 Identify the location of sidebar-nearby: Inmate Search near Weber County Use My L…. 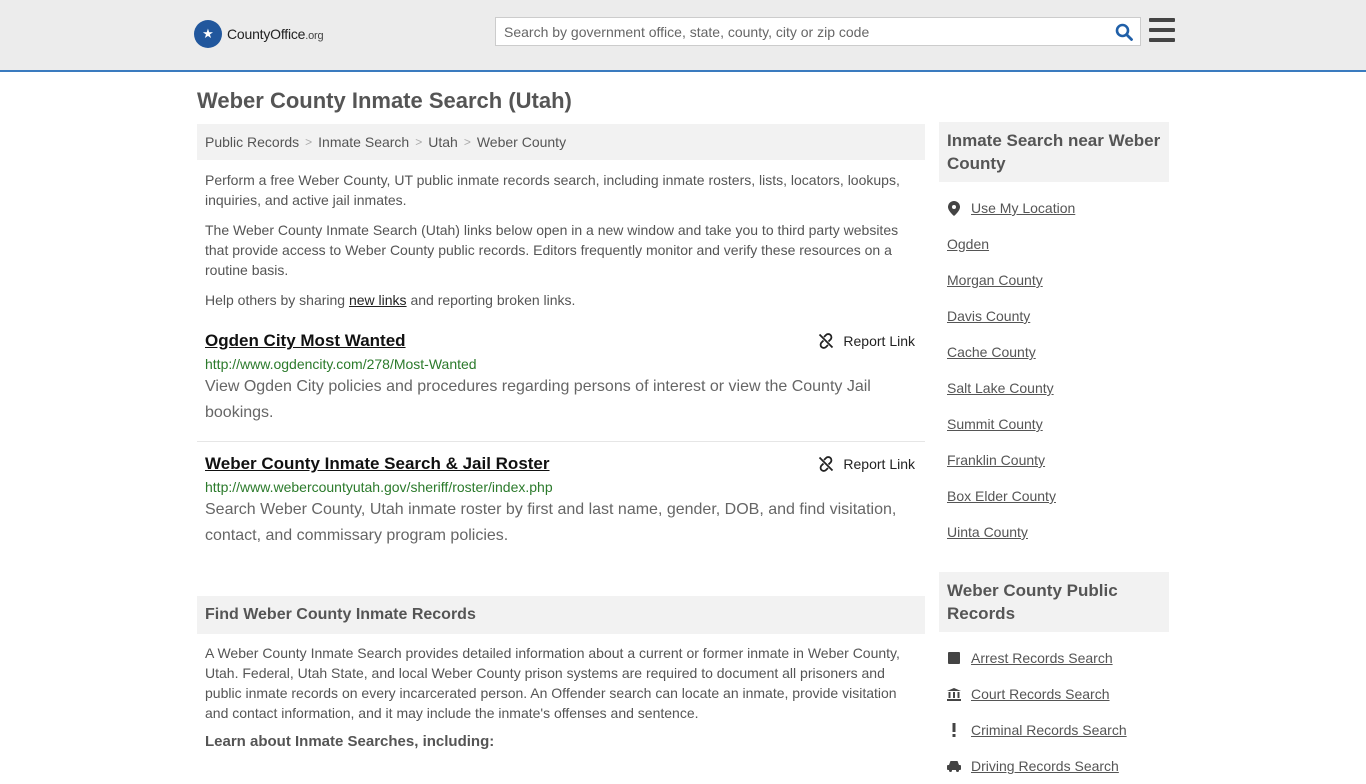
(1054, 336).